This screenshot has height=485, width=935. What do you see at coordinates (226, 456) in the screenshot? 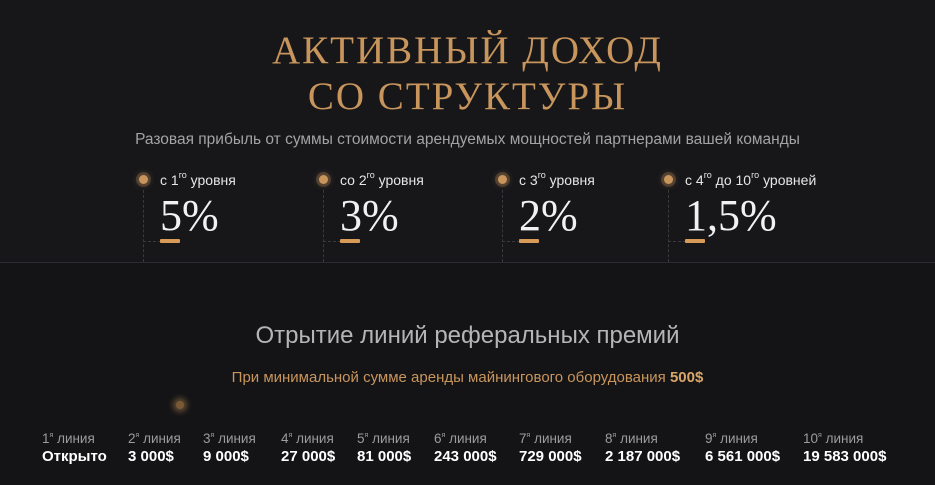
I see `line-value: 9 000$` at bounding box center [226, 456].